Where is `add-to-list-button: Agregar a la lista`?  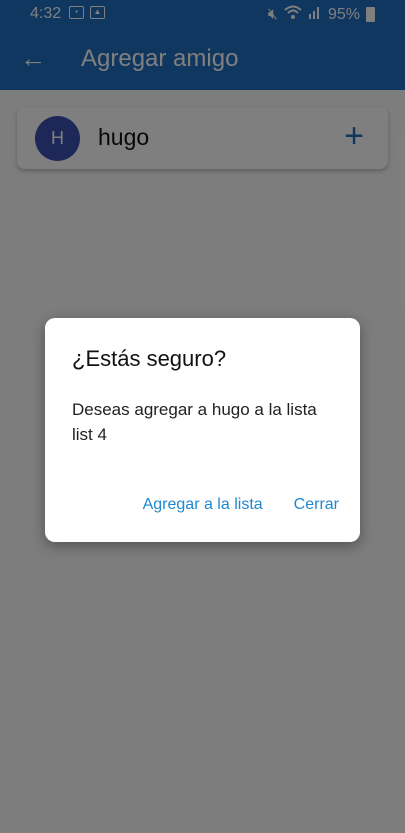
add-to-list-button: Agregar a la lista is located at coordinates (203, 505).